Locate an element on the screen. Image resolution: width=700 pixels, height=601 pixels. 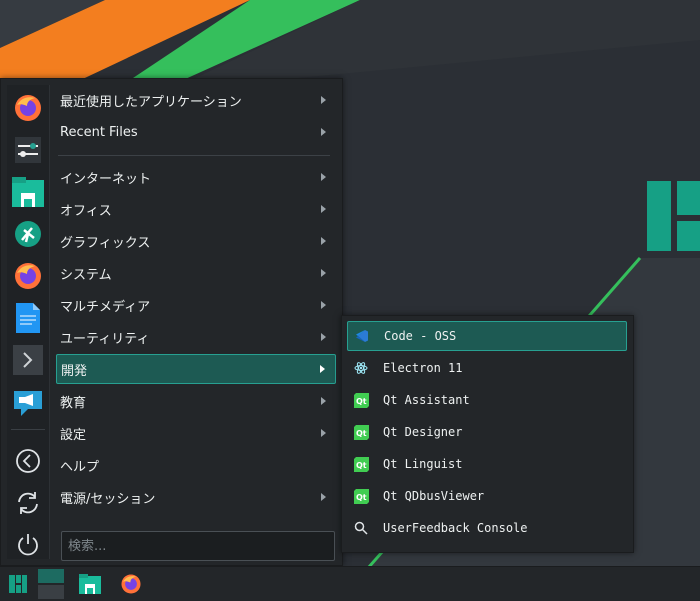
category-label: マルチメディア is located at coordinates (105, 307).